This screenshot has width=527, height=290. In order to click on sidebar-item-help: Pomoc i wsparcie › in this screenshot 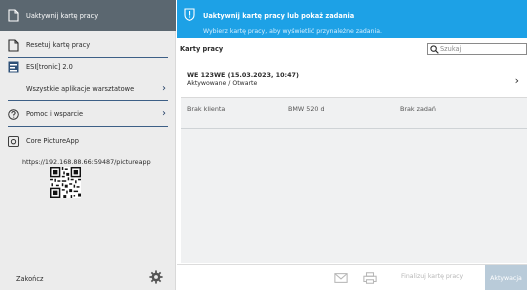, I will do `click(88, 114)`.